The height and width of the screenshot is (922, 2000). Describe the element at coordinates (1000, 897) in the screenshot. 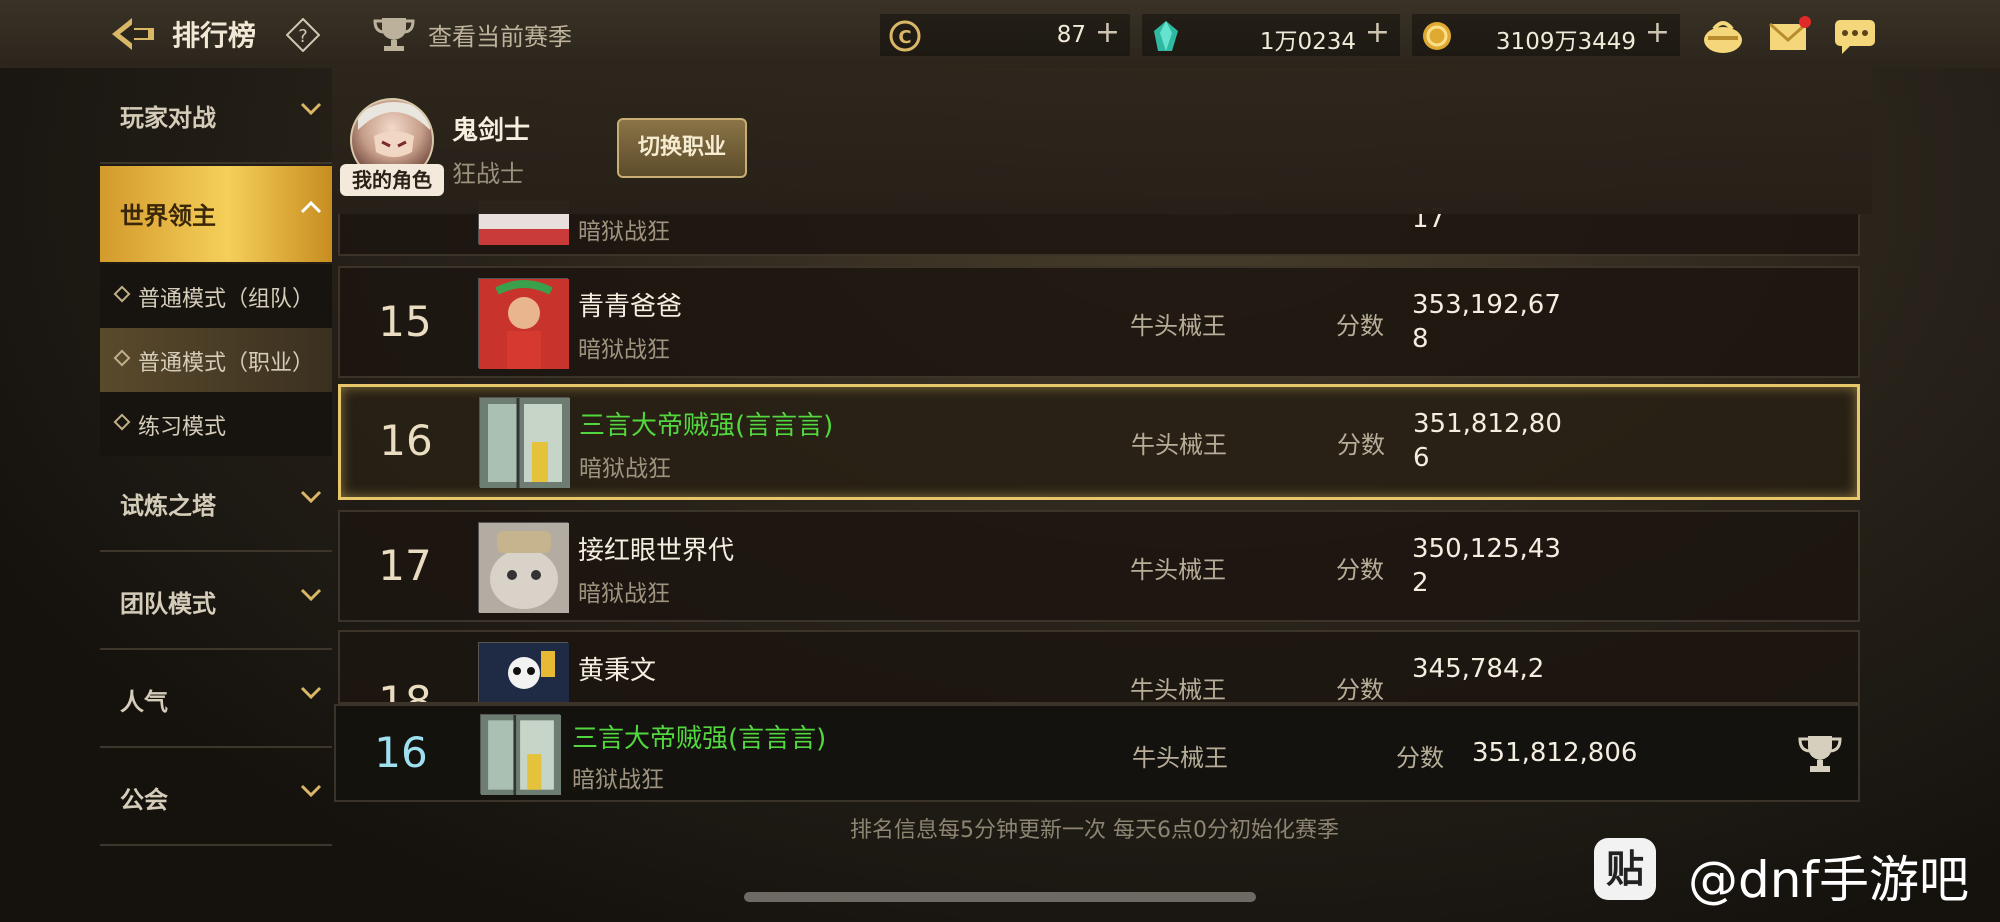

I see `home-indicator` at that location.